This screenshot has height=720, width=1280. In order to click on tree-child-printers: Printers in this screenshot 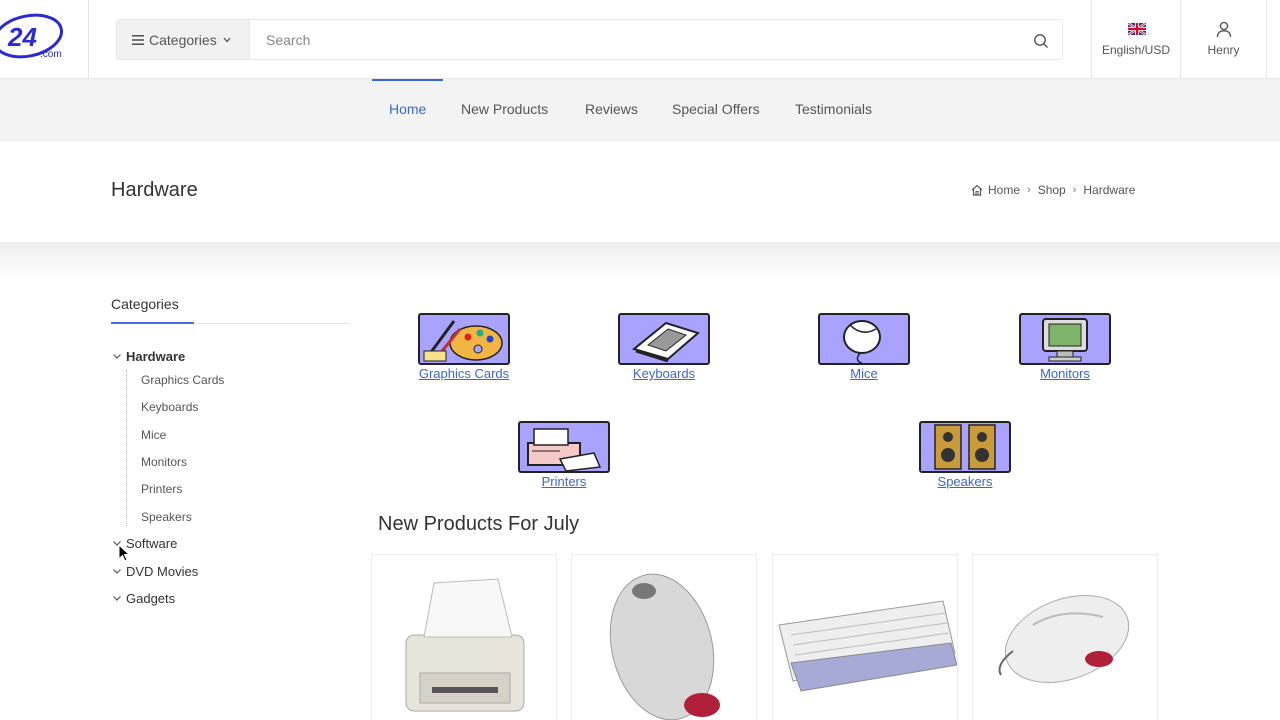, I will do `click(161, 489)`.